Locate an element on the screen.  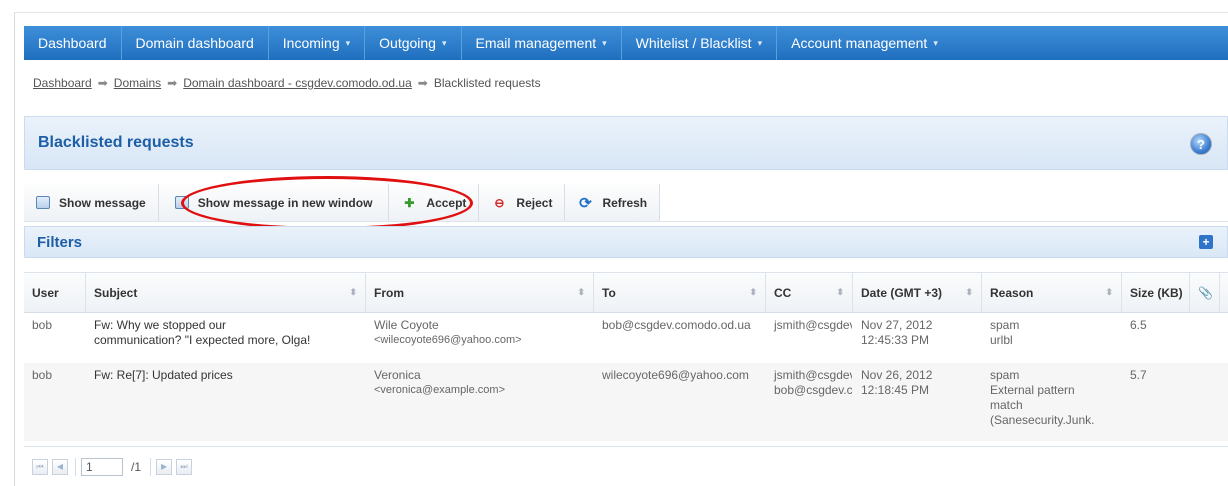
reason-line: urlbl is located at coordinates (1001, 340).